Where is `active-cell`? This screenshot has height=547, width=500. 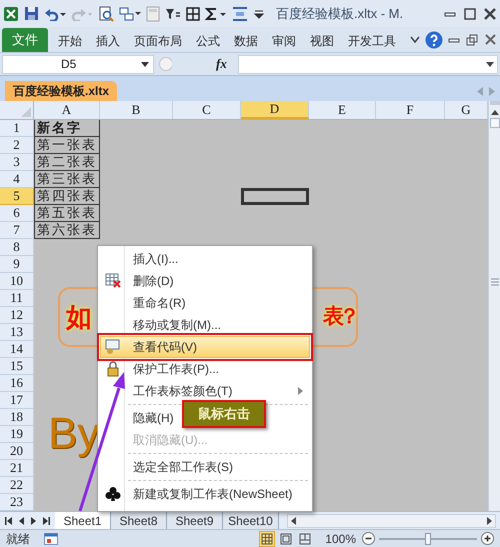 active-cell is located at coordinates (275, 196).